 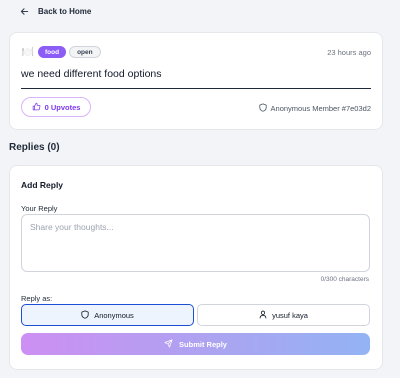 I want to click on post-divider, so click(x=196, y=88).